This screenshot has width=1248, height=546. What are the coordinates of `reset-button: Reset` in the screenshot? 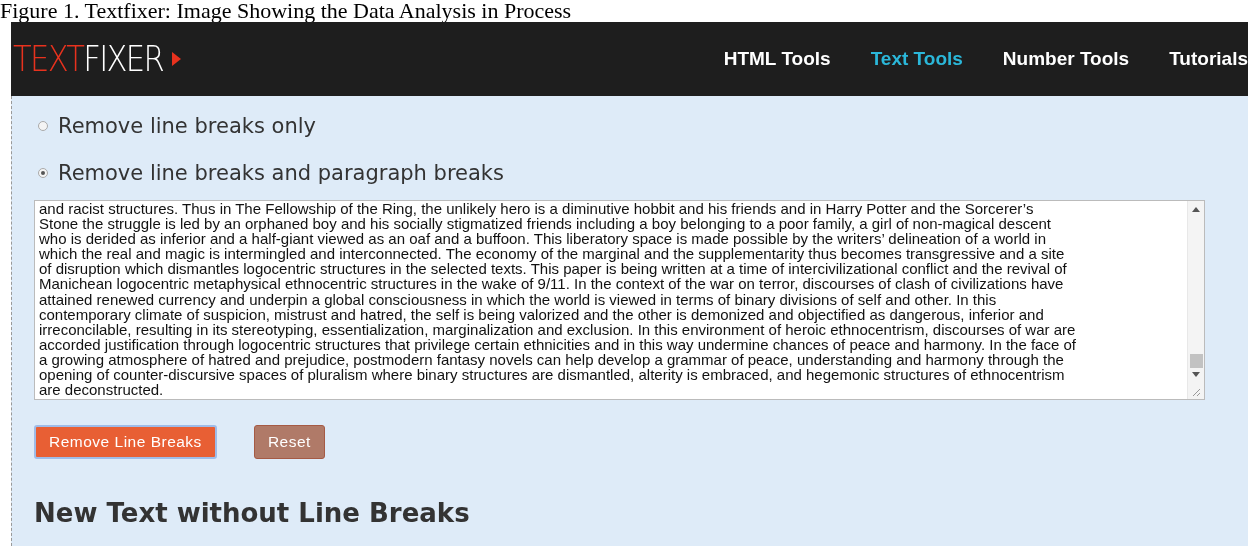 It's located at (289, 442).